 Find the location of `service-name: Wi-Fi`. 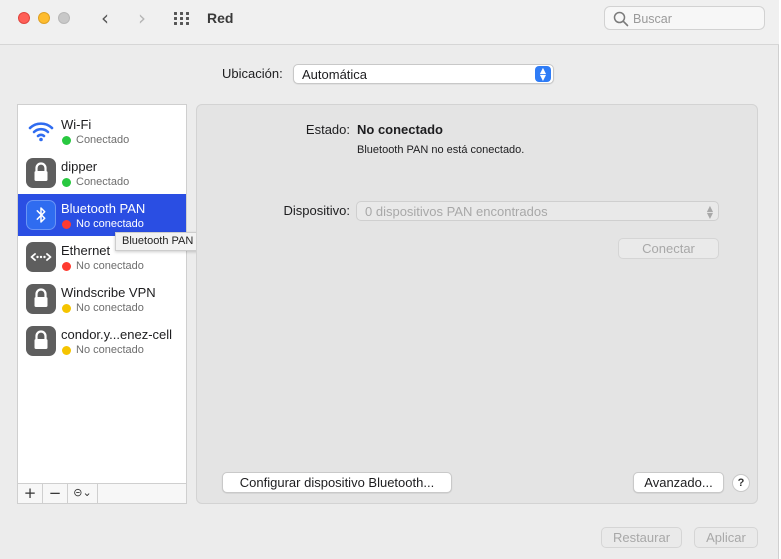

service-name: Wi-Fi is located at coordinates (76, 124).